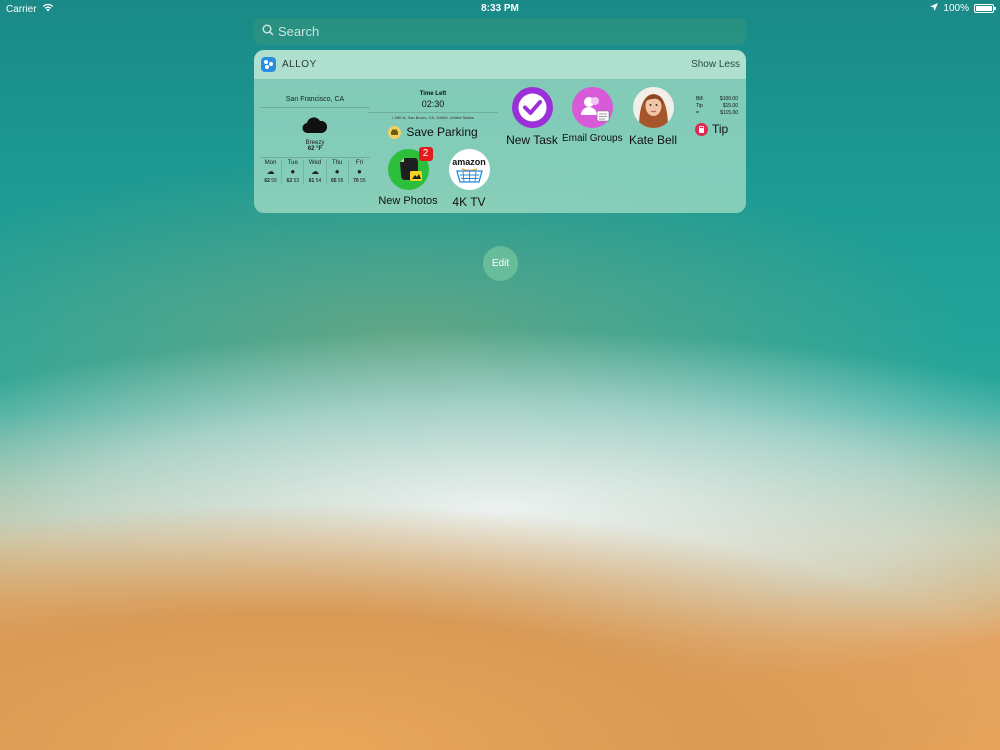  I want to click on notification-badge: 2, so click(425, 154).